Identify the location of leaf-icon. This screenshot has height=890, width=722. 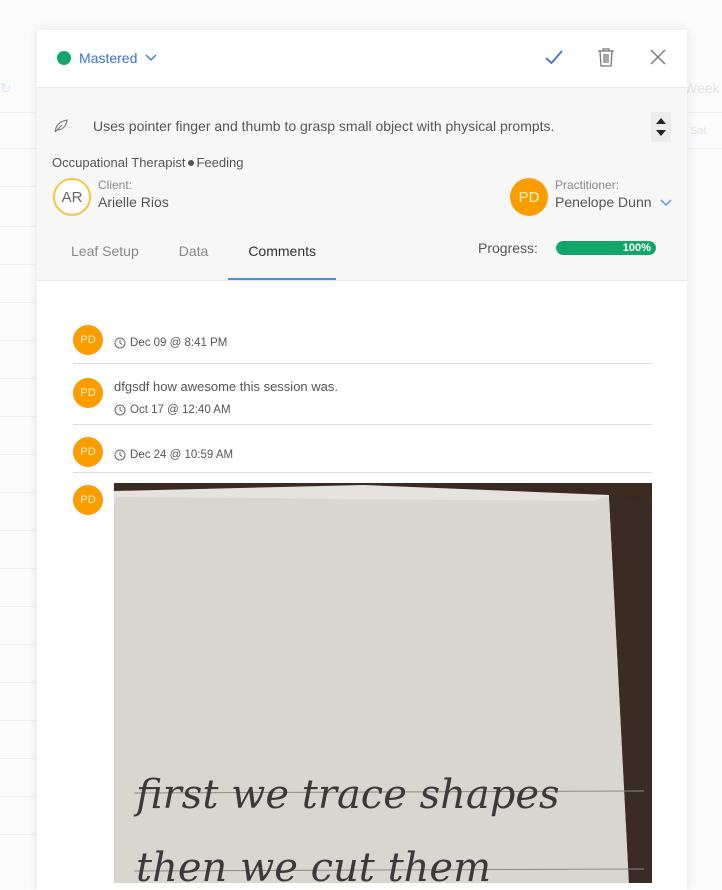
(61, 126).